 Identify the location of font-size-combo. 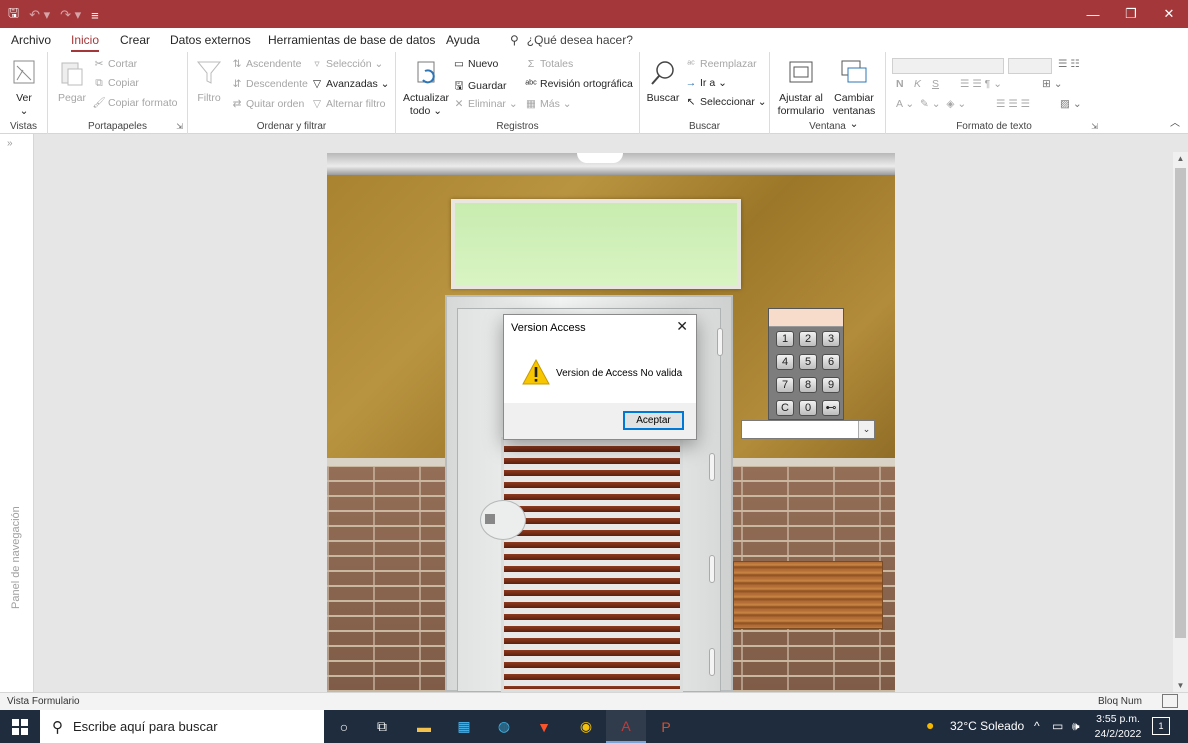
(1030, 66).